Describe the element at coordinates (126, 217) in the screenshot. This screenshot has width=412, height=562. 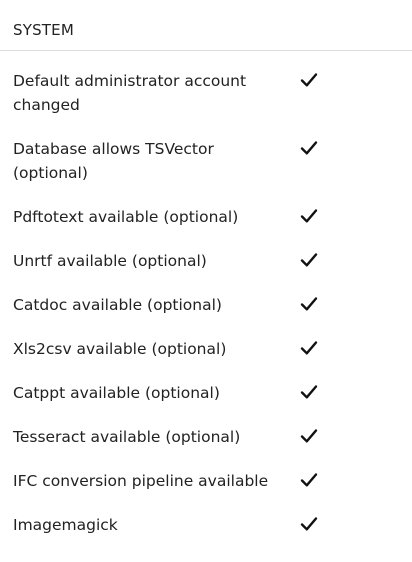
I see `check-label: Pdftotext available (optional)` at that location.